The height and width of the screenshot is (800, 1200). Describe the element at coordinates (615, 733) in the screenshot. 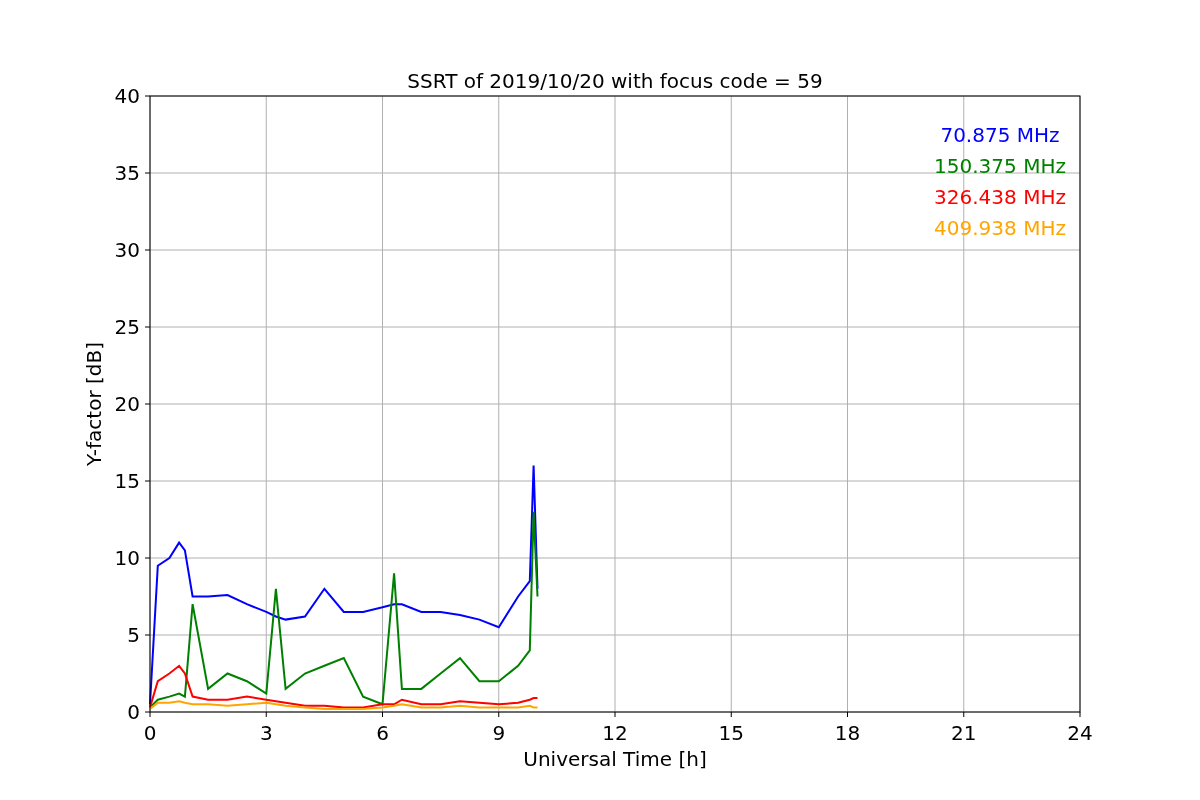

I see `x-tick-label: 12` at that location.